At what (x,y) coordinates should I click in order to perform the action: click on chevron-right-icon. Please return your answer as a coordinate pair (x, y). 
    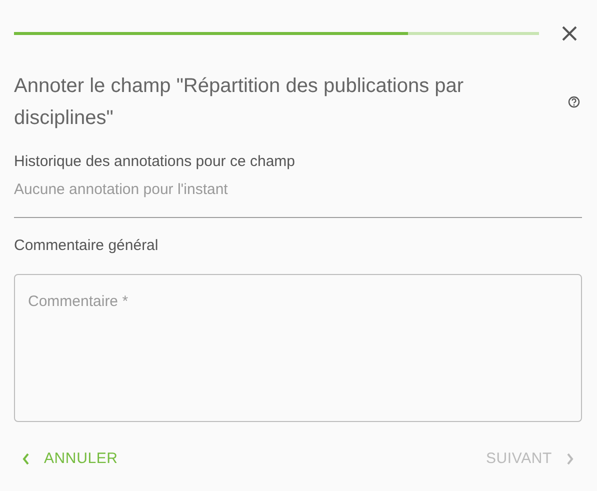
    Looking at the image, I should click on (570, 458).